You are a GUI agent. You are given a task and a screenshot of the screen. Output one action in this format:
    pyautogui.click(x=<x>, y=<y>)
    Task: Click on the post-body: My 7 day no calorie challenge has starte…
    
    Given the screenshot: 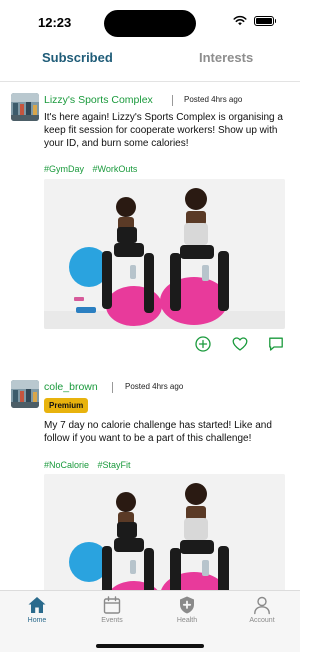 What is the action you would take?
    pyautogui.click(x=158, y=432)
    